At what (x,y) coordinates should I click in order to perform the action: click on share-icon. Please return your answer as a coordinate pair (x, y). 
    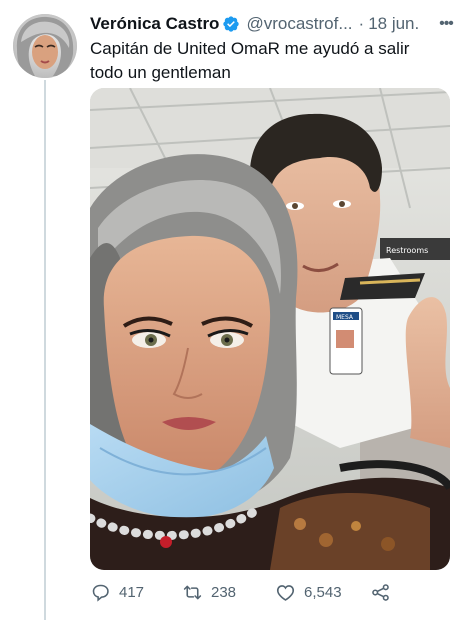
    Looking at the image, I should click on (380, 592).